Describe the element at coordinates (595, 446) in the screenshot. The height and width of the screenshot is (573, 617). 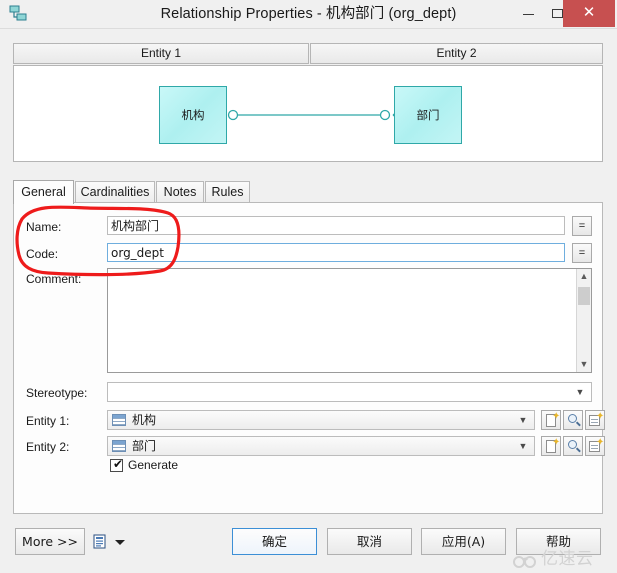
I see `entity2-properties-icon: ✦` at that location.